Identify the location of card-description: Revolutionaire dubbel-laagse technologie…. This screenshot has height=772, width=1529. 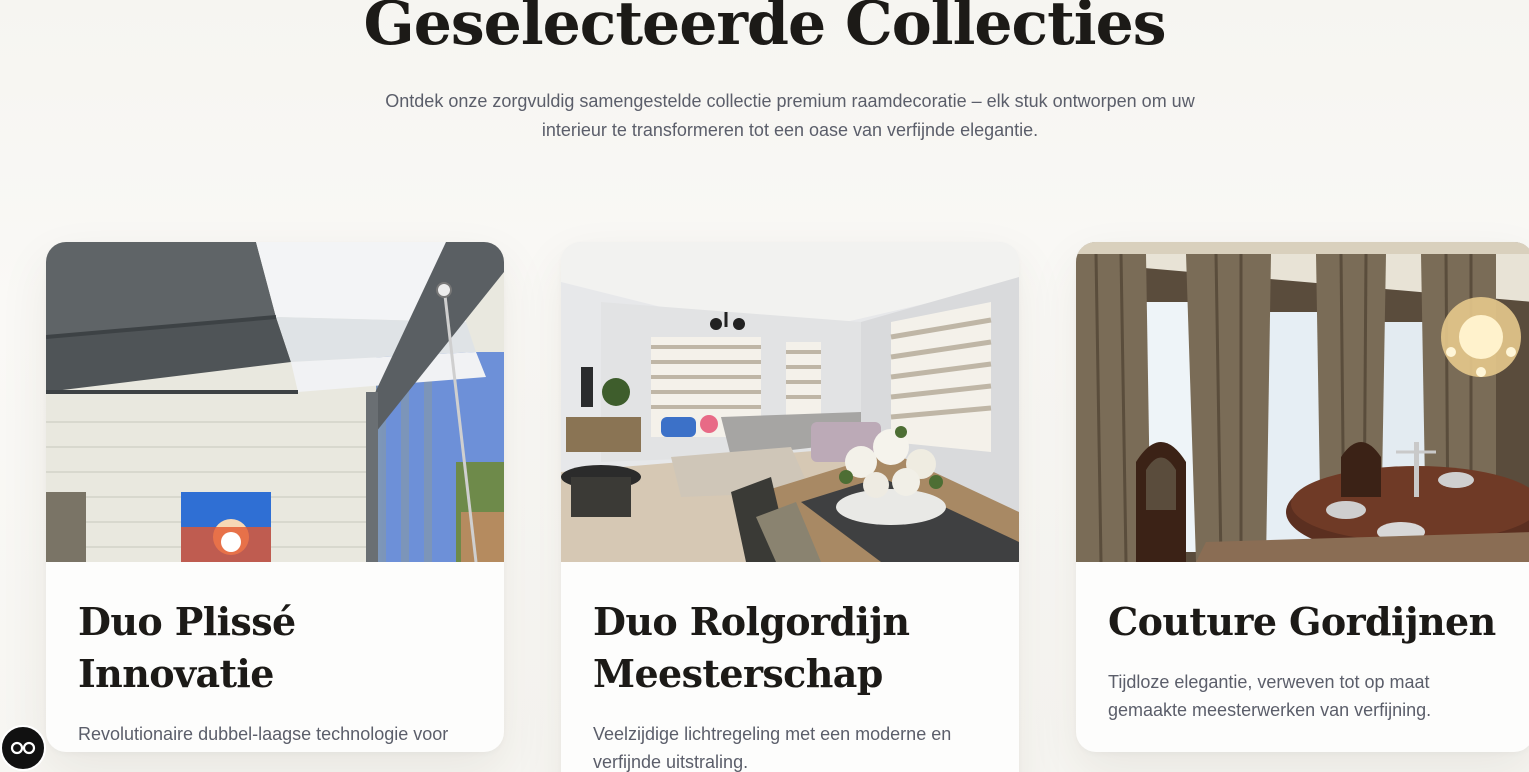
(263, 734).